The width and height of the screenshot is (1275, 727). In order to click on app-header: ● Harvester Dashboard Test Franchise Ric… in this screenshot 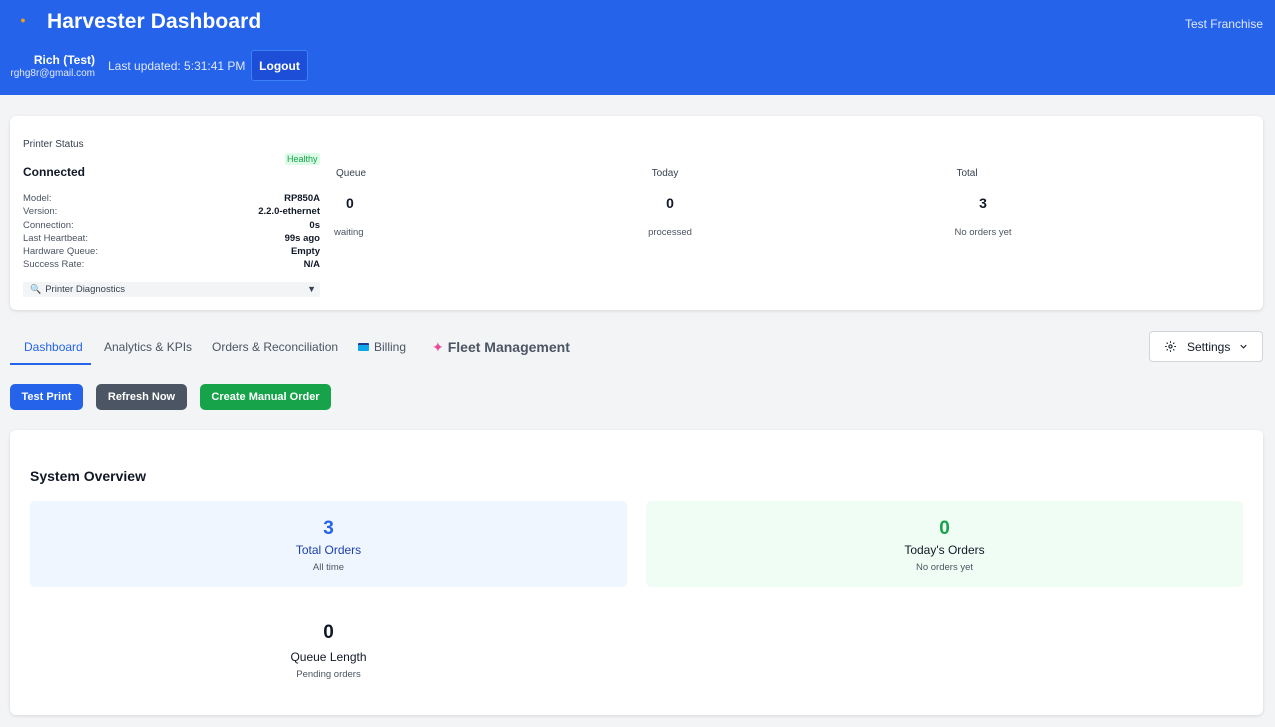, I will do `click(637, 47)`.